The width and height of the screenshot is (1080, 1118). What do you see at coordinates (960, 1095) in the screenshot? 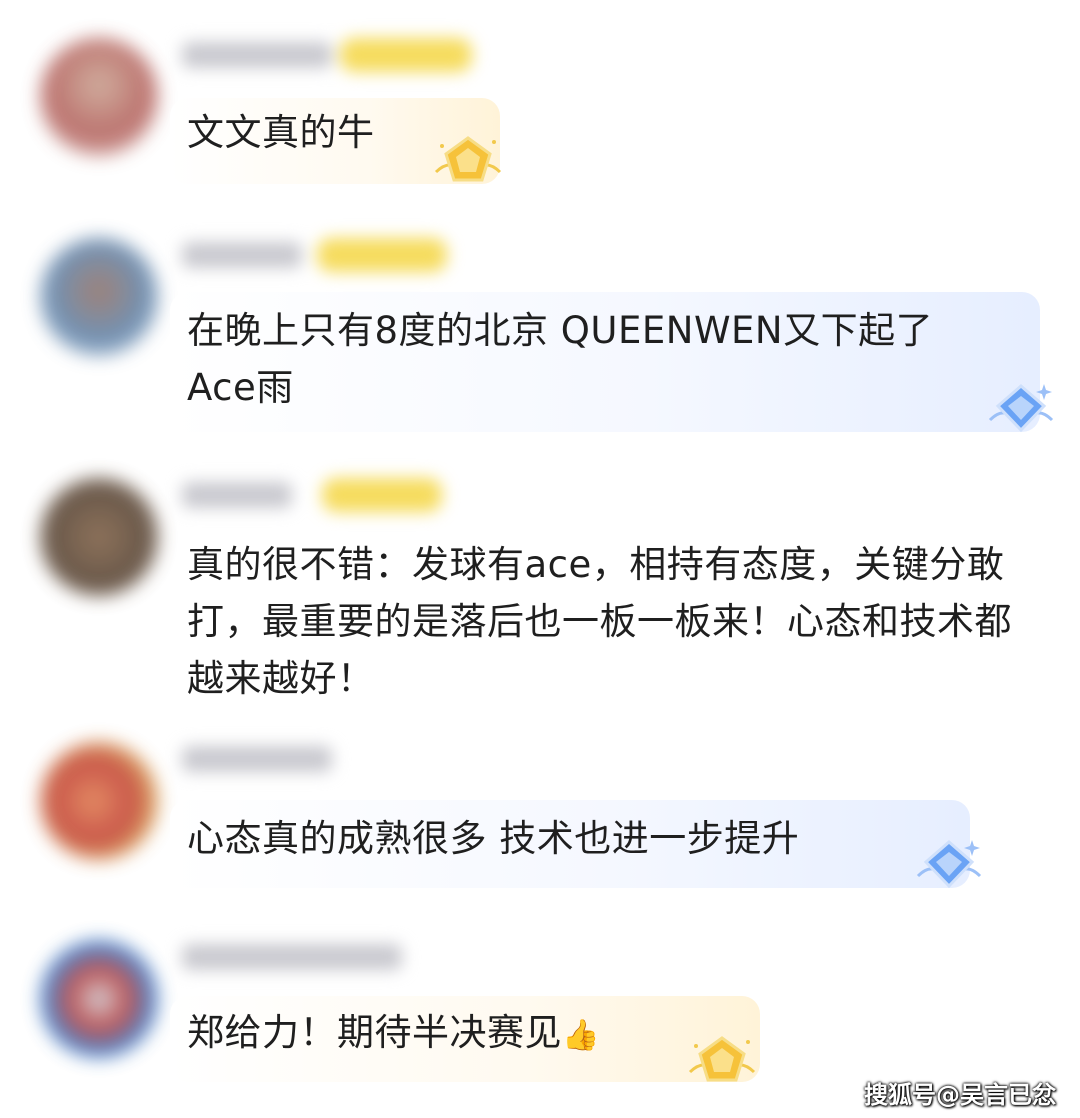
I see `watermark: 搜狐号@吴言已忿` at bounding box center [960, 1095].